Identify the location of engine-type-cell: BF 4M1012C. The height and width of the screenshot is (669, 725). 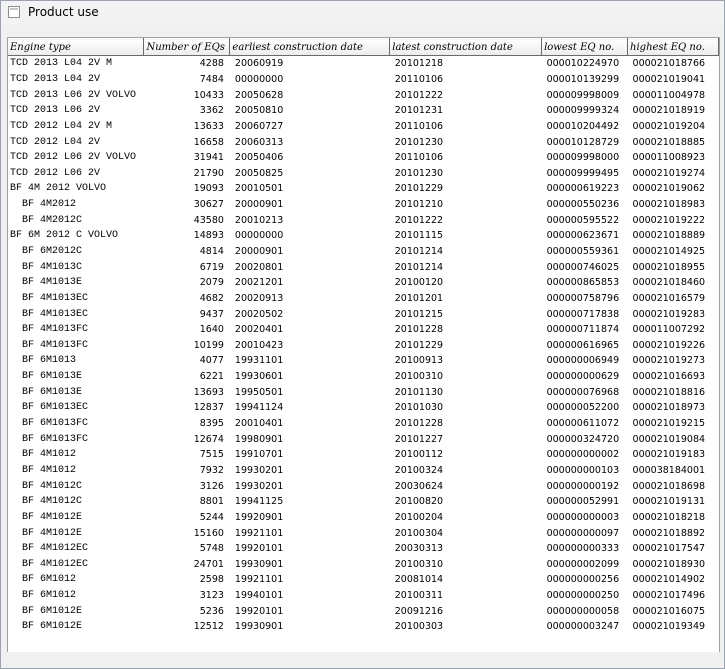
(46, 502).